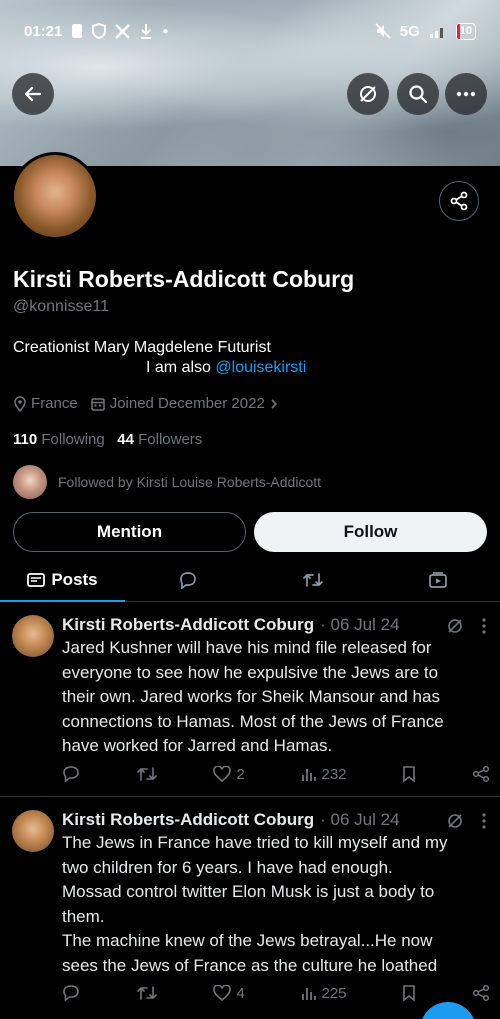 The width and height of the screenshot is (500, 1019). I want to click on views-button: 225, so click(324, 993).